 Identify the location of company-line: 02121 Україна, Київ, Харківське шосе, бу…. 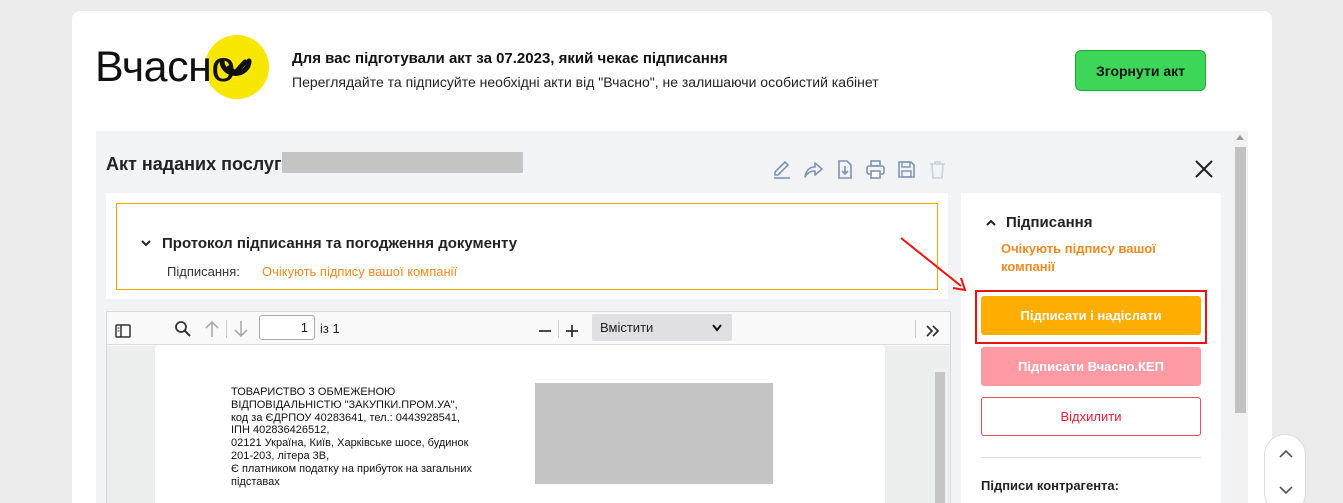
(350, 443).